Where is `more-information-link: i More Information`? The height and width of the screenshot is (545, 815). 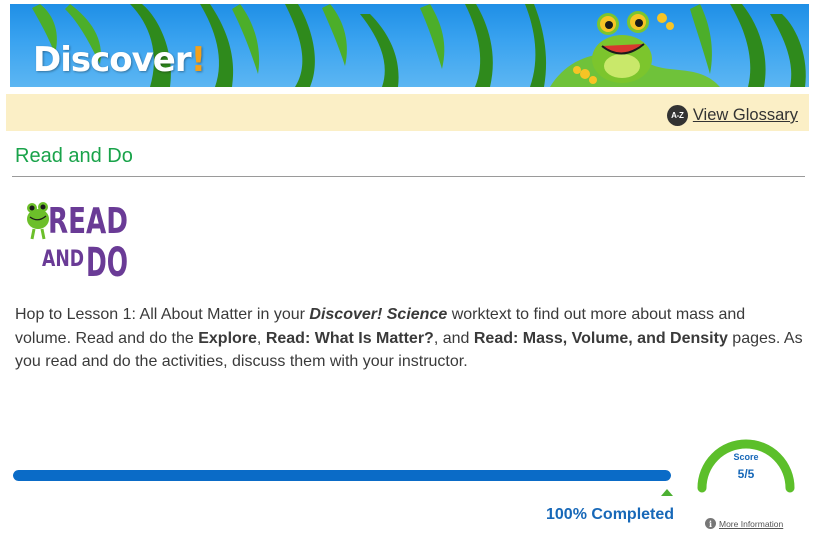 more-information-link: i More Information is located at coordinates (744, 523).